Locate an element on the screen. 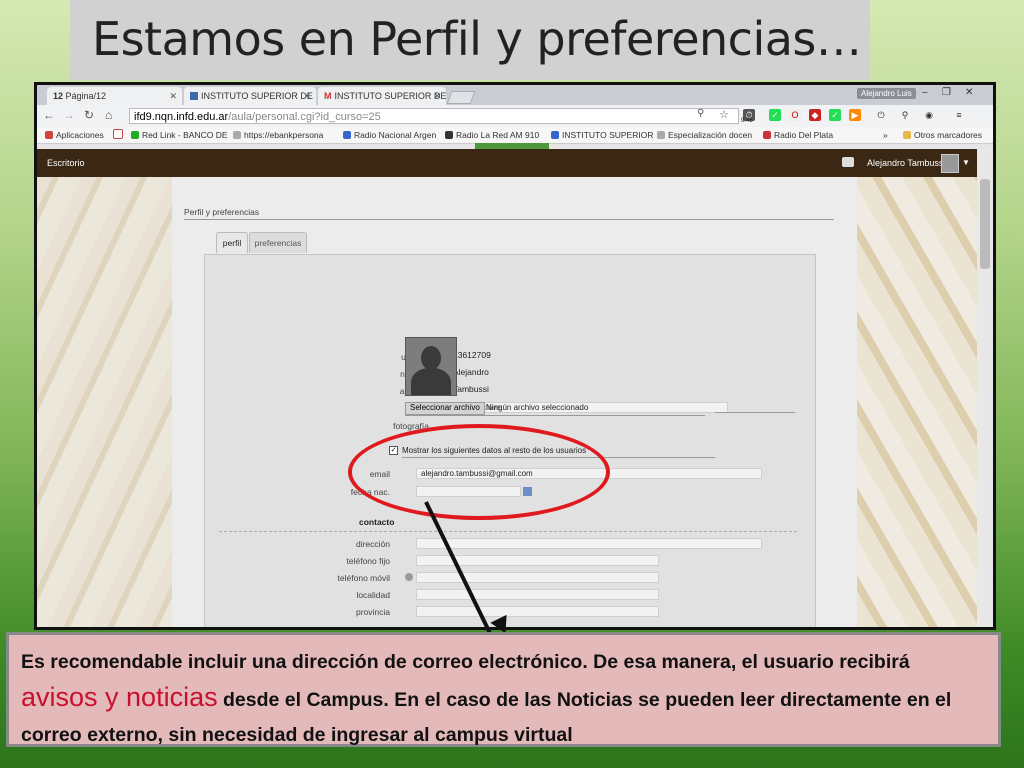 The image size is (1024, 768). extension-red-icon: ◆ is located at coordinates (815, 115).